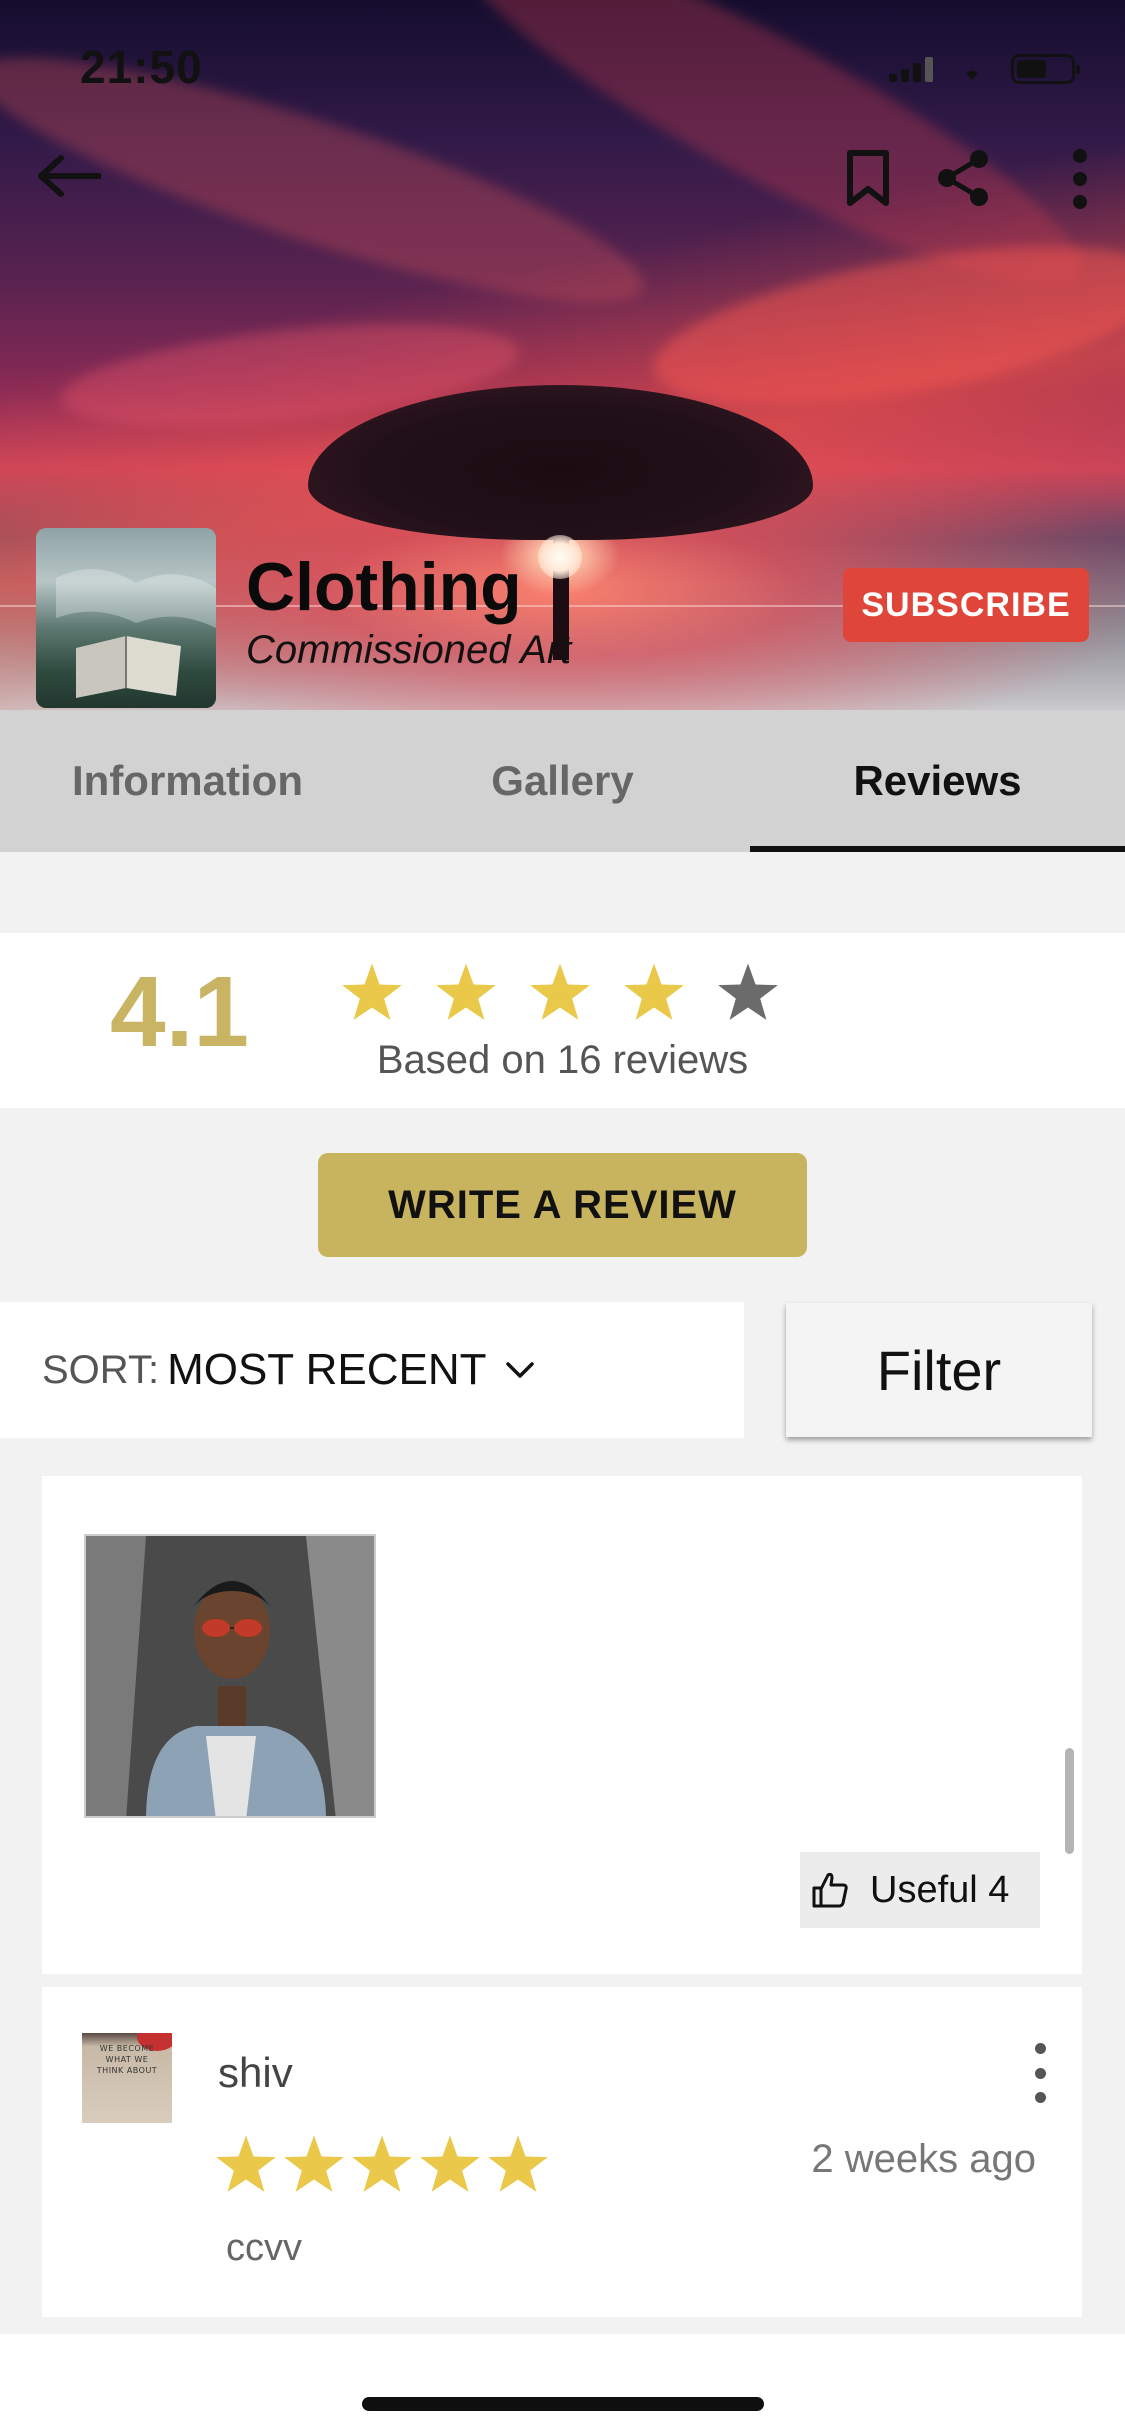 This screenshot has height=2436, width=1125. I want to click on more-vertical-icon, so click(1080, 179).